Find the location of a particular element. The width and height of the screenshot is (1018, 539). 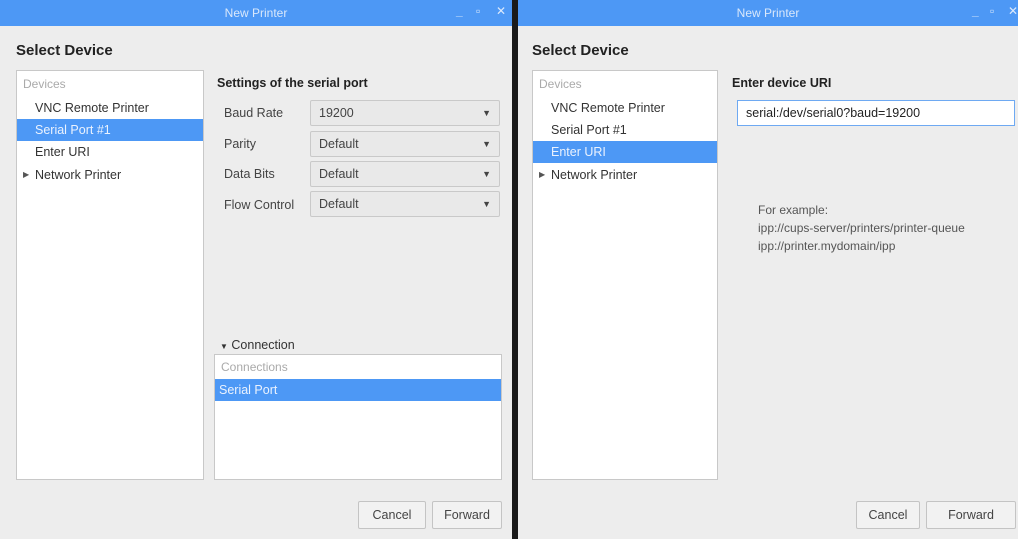

data-bits-select: Default ▼ is located at coordinates (405, 174).